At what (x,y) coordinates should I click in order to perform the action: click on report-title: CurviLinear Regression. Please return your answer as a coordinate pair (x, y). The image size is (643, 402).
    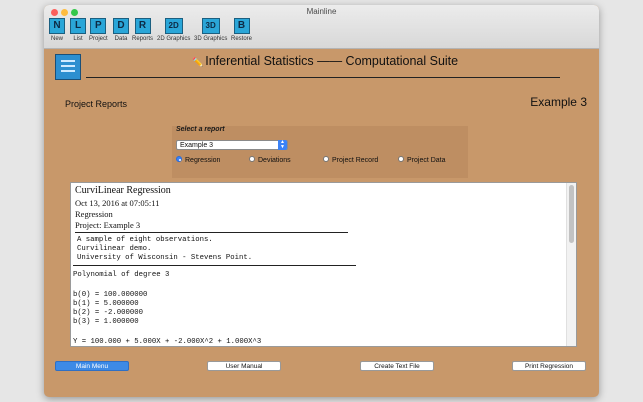
    Looking at the image, I should click on (123, 190).